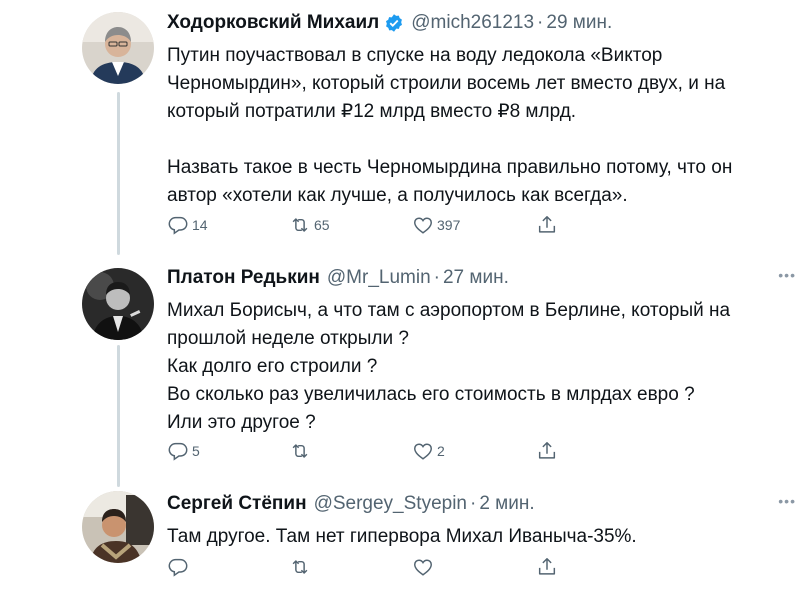 This screenshot has width=800, height=590. I want to click on timestamp: 29 мин., so click(579, 23).